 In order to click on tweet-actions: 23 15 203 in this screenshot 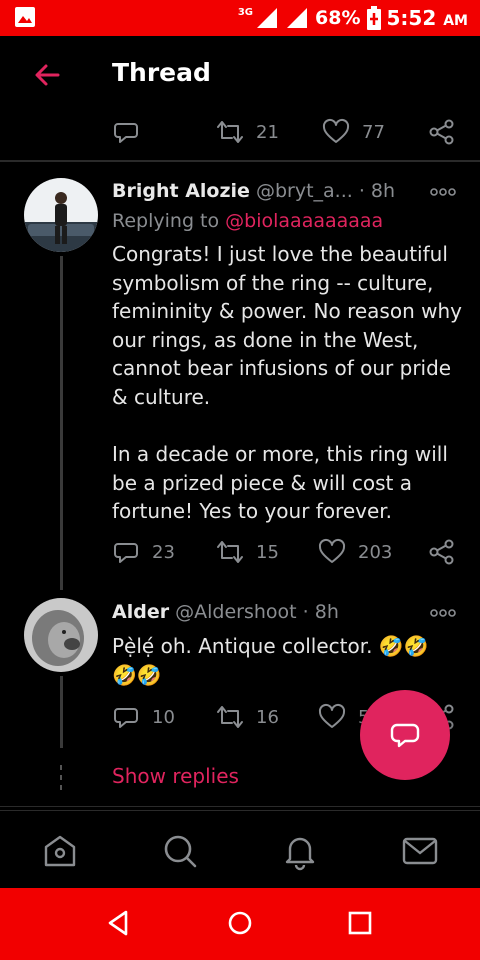, I will do `click(287, 556)`.